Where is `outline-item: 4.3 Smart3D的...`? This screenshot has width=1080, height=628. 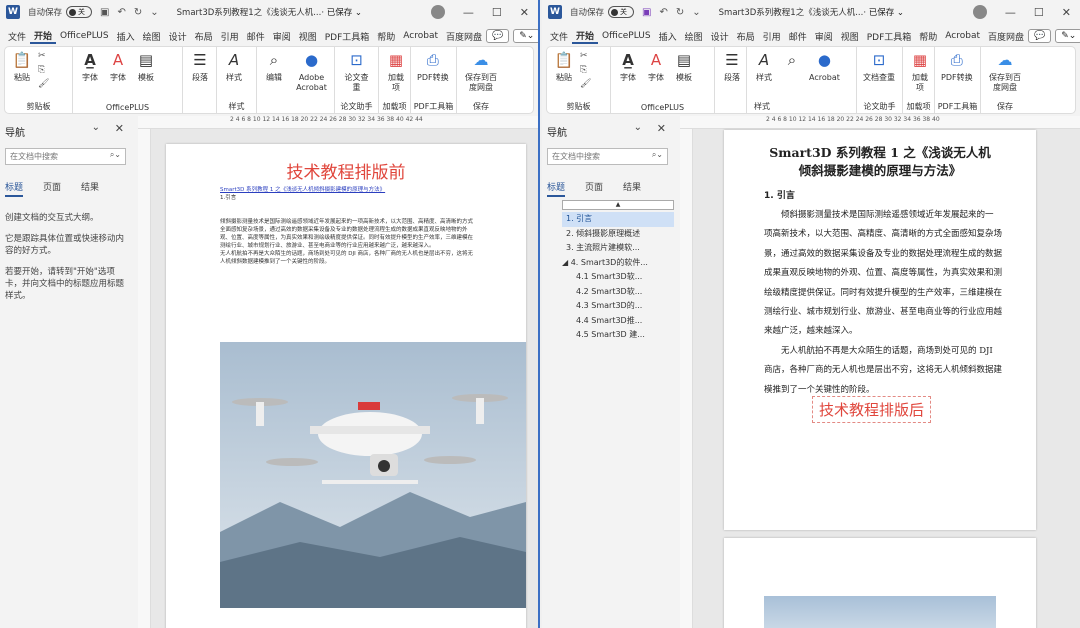 outline-item: 4.3 Smart3D的... is located at coordinates (618, 306).